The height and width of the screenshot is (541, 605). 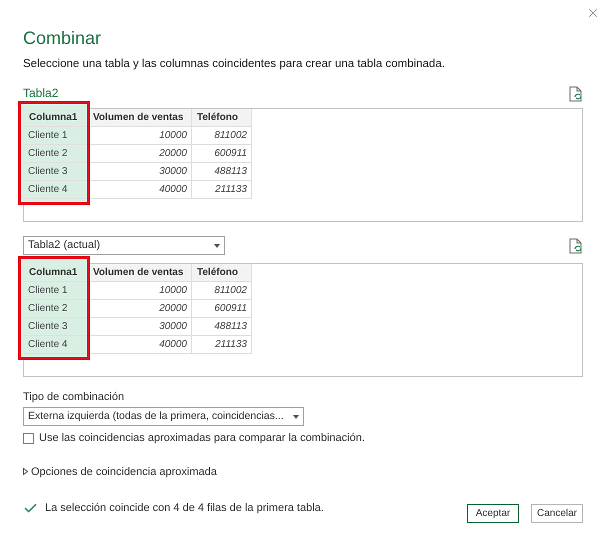 What do you see at coordinates (40, 93) in the screenshot?
I see `table-name: Tabla2` at bounding box center [40, 93].